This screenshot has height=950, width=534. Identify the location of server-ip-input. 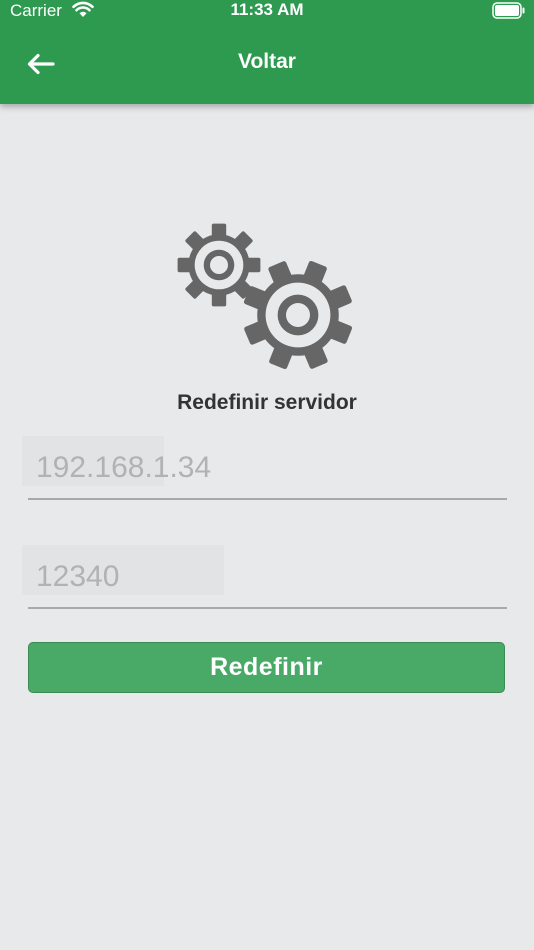
(256, 468).